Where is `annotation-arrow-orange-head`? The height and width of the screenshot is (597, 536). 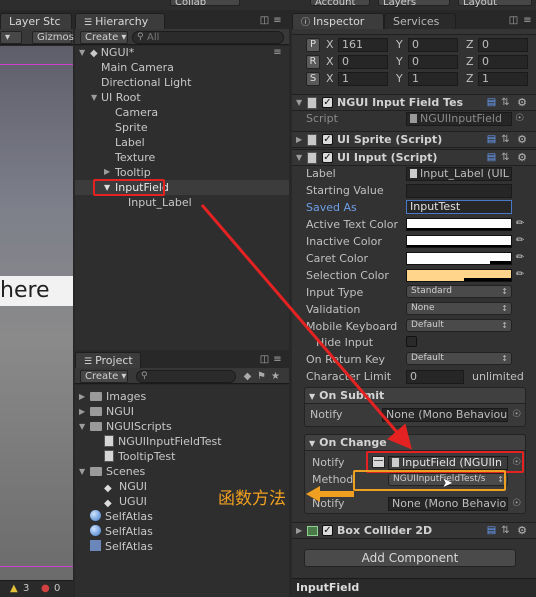 annotation-arrow-orange-head is located at coordinates (313, 494).